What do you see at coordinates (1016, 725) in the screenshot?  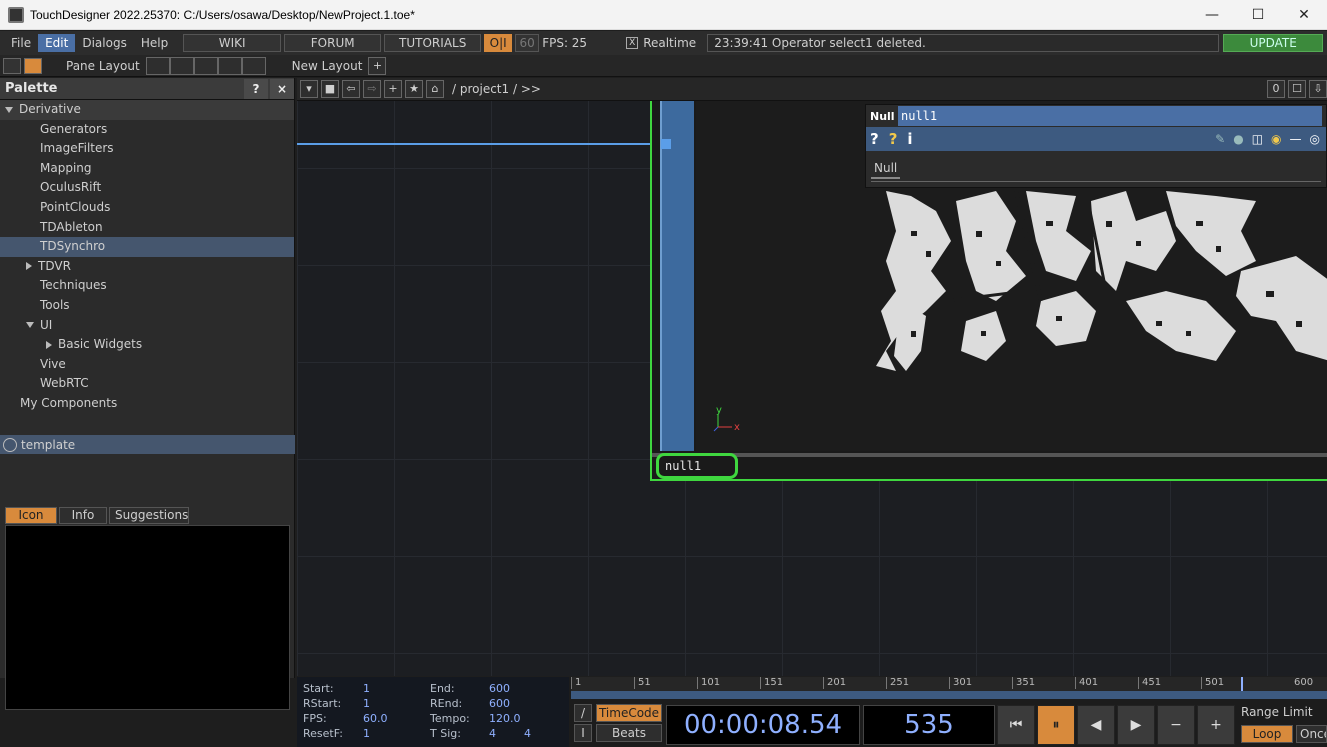 I see `rewind-icon: ⏮` at bounding box center [1016, 725].